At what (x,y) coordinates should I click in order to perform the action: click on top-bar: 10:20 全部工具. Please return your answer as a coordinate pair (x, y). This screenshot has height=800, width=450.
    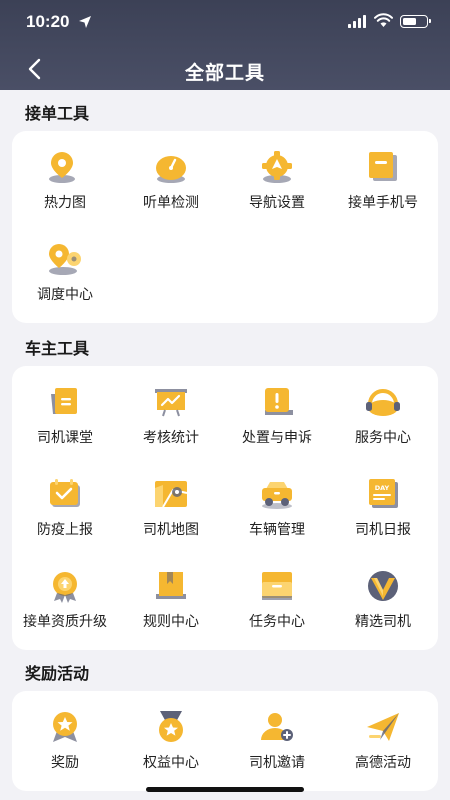
    Looking at the image, I should click on (225, 45).